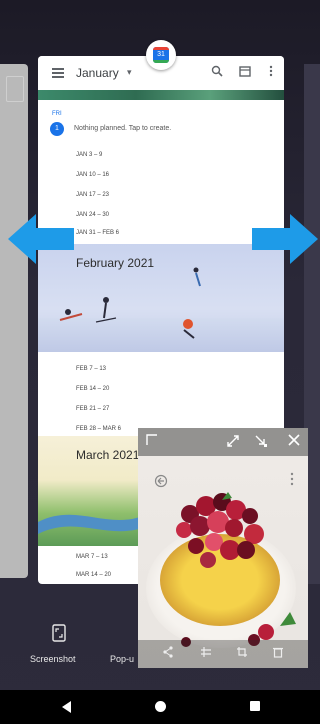 Image resolution: width=320 pixels, height=724 pixels. Describe the element at coordinates (223, 654) in the screenshot. I see `popup-bottom-bar` at that location.